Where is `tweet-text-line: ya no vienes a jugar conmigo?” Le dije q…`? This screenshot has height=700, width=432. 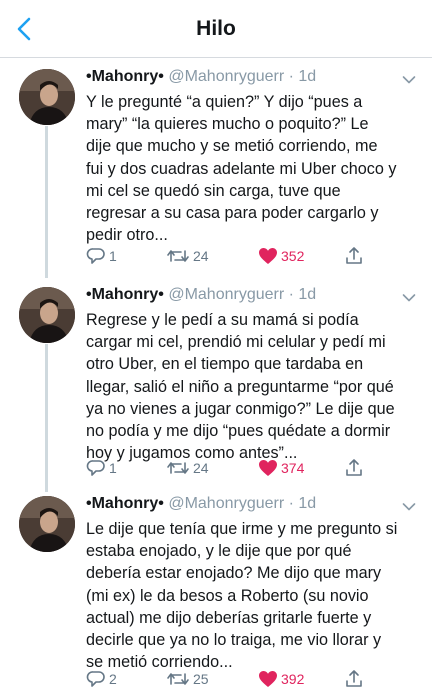
tweet-text-line: ya no vienes a jugar conmigo?” Le dije q… is located at coordinates (240, 408).